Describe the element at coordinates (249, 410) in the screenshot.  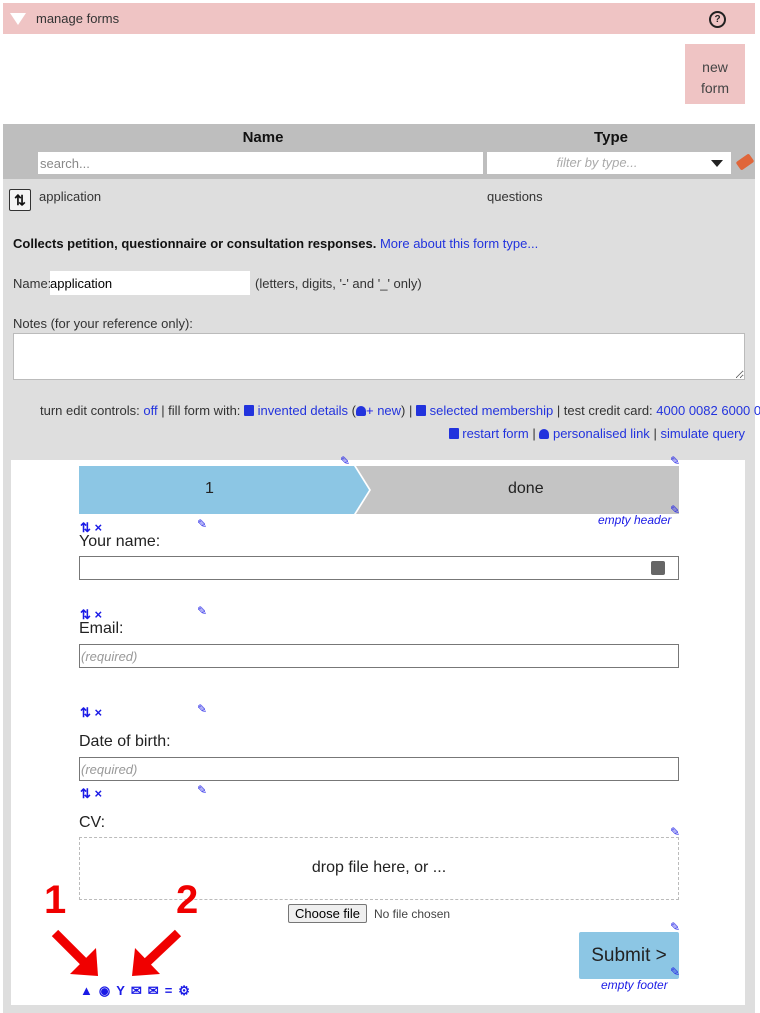
I see `id-card-icon` at that location.